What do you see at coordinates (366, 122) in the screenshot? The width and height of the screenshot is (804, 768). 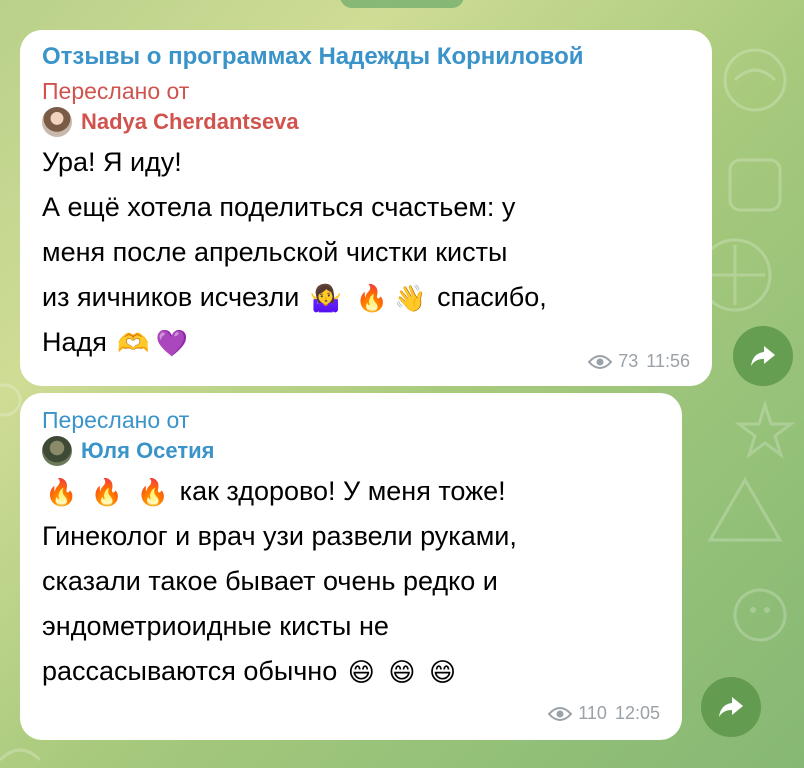 I see `forwarded-from: Nadya Cherdantseva` at bounding box center [366, 122].